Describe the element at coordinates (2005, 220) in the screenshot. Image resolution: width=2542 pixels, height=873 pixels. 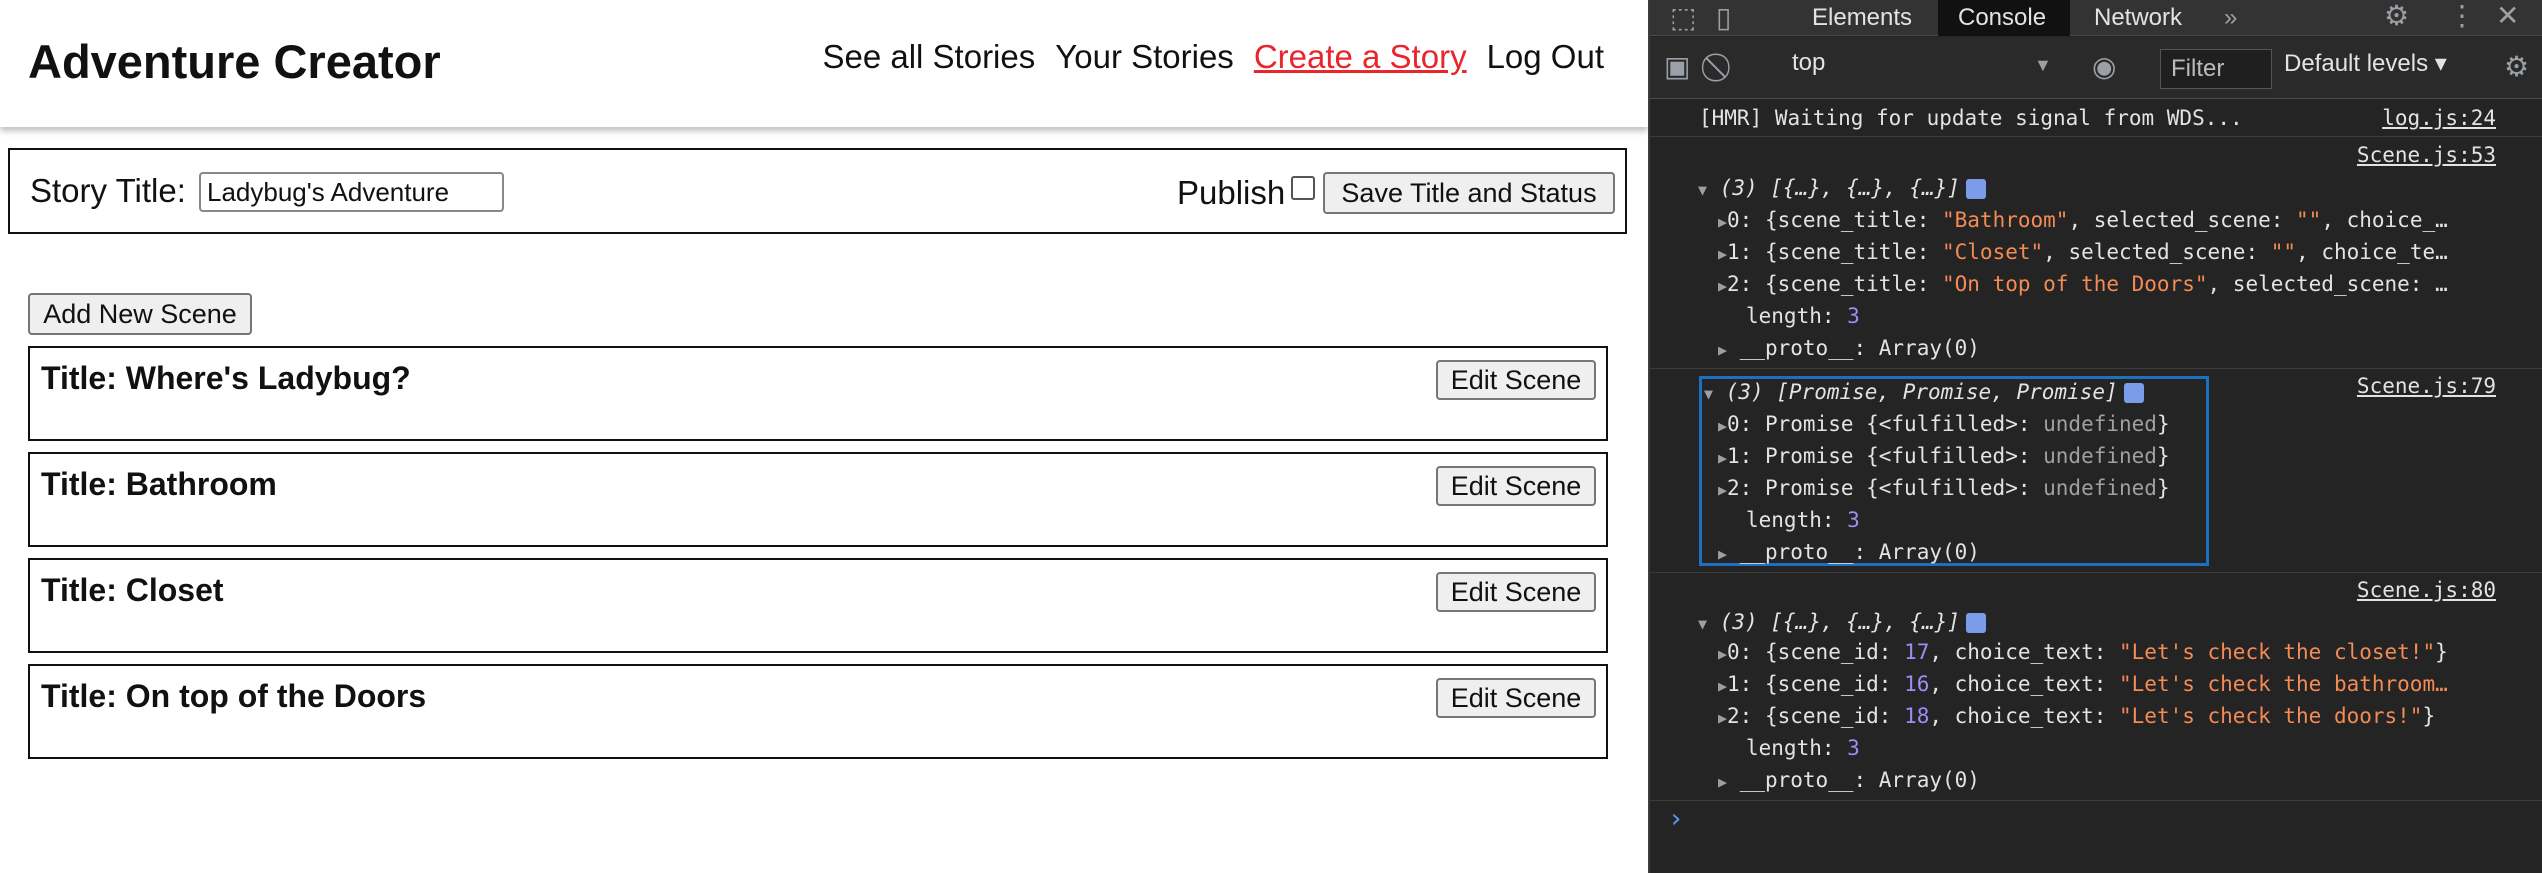
I see `entry-string: "Bathroom"` at that location.